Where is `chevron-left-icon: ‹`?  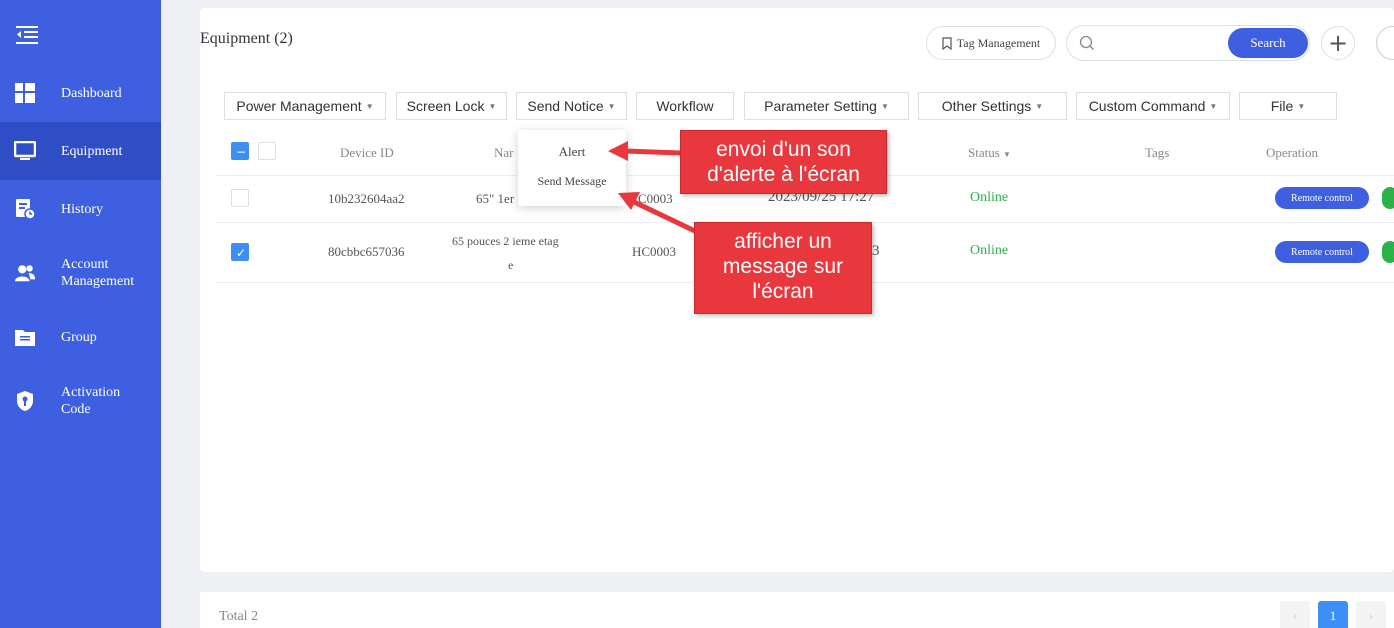
chevron-left-icon: ‹ is located at coordinates (1295, 615).